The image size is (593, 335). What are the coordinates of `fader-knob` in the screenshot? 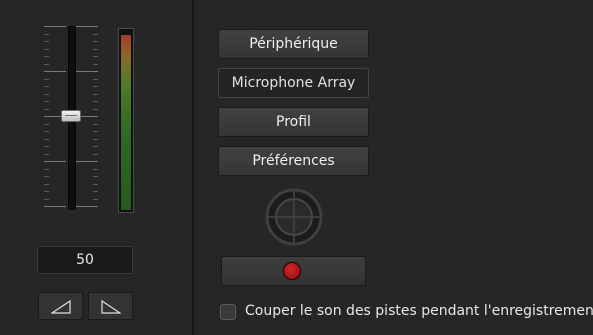 It's located at (71, 116).